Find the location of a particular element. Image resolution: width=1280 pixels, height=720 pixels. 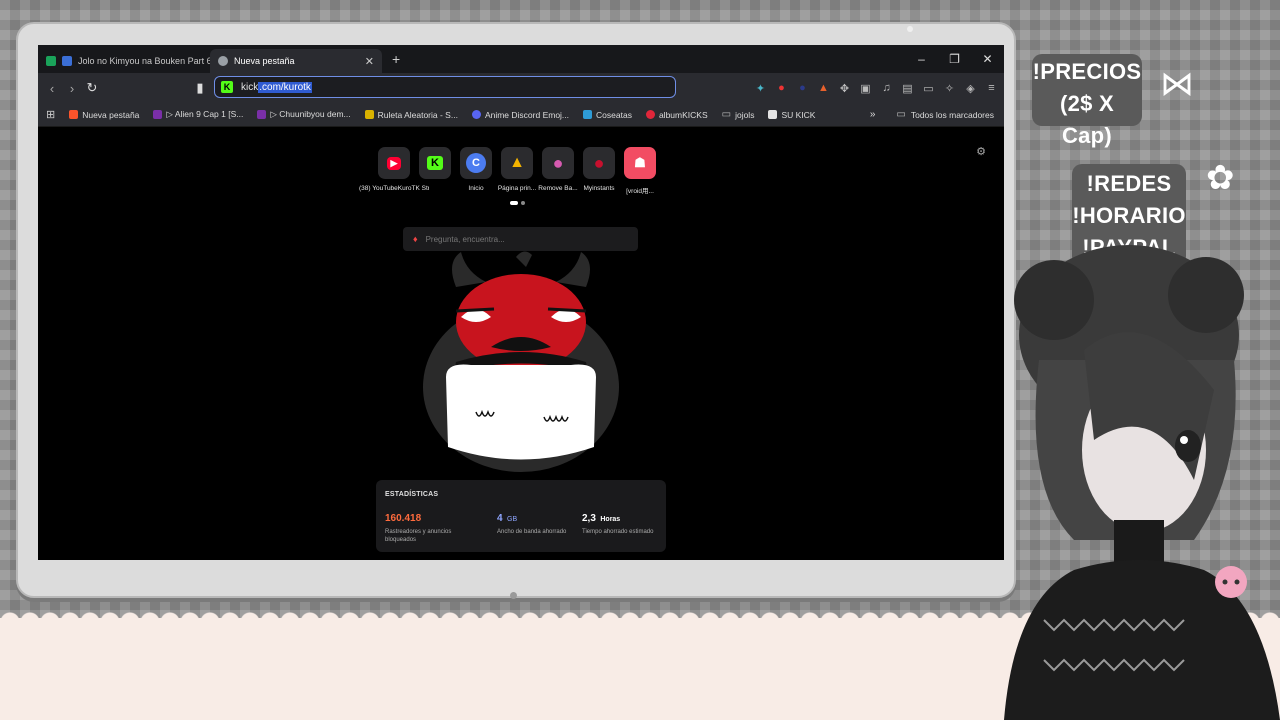

url-selected: .com/kurotk is located at coordinates (285, 87).